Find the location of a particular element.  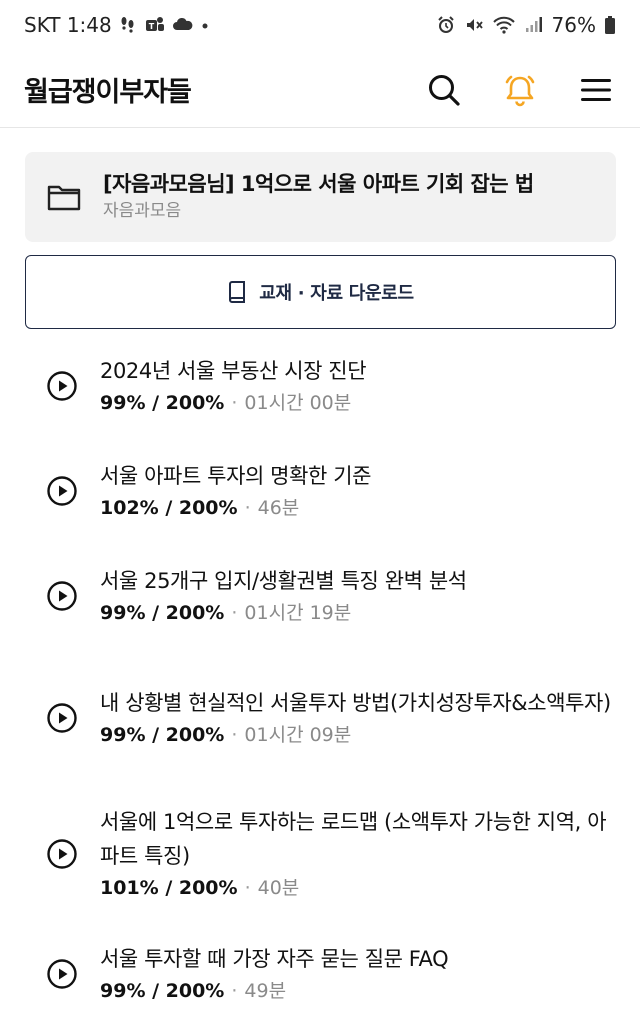

carrier-time: SKT 1:48 is located at coordinates (68, 25).